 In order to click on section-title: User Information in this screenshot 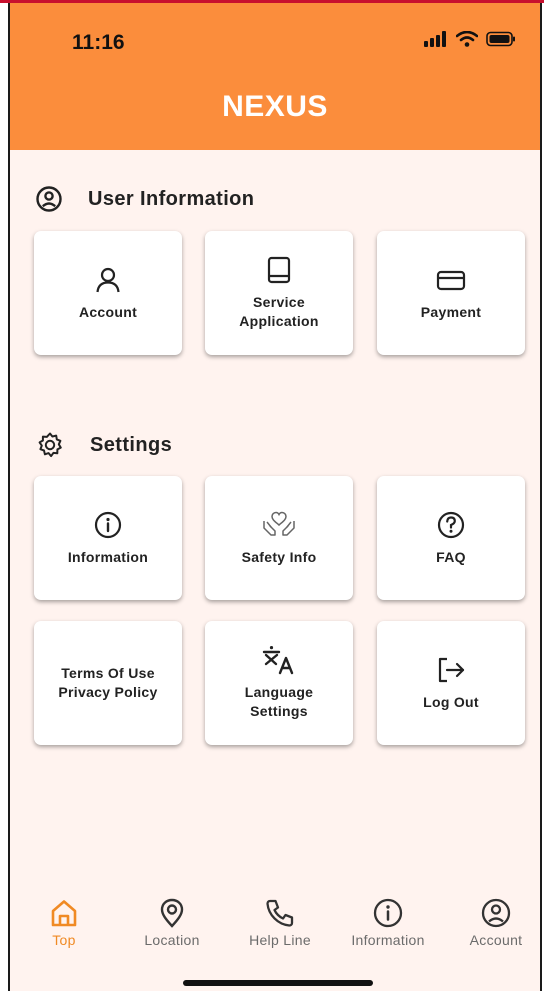, I will do `click(171, 198)`.